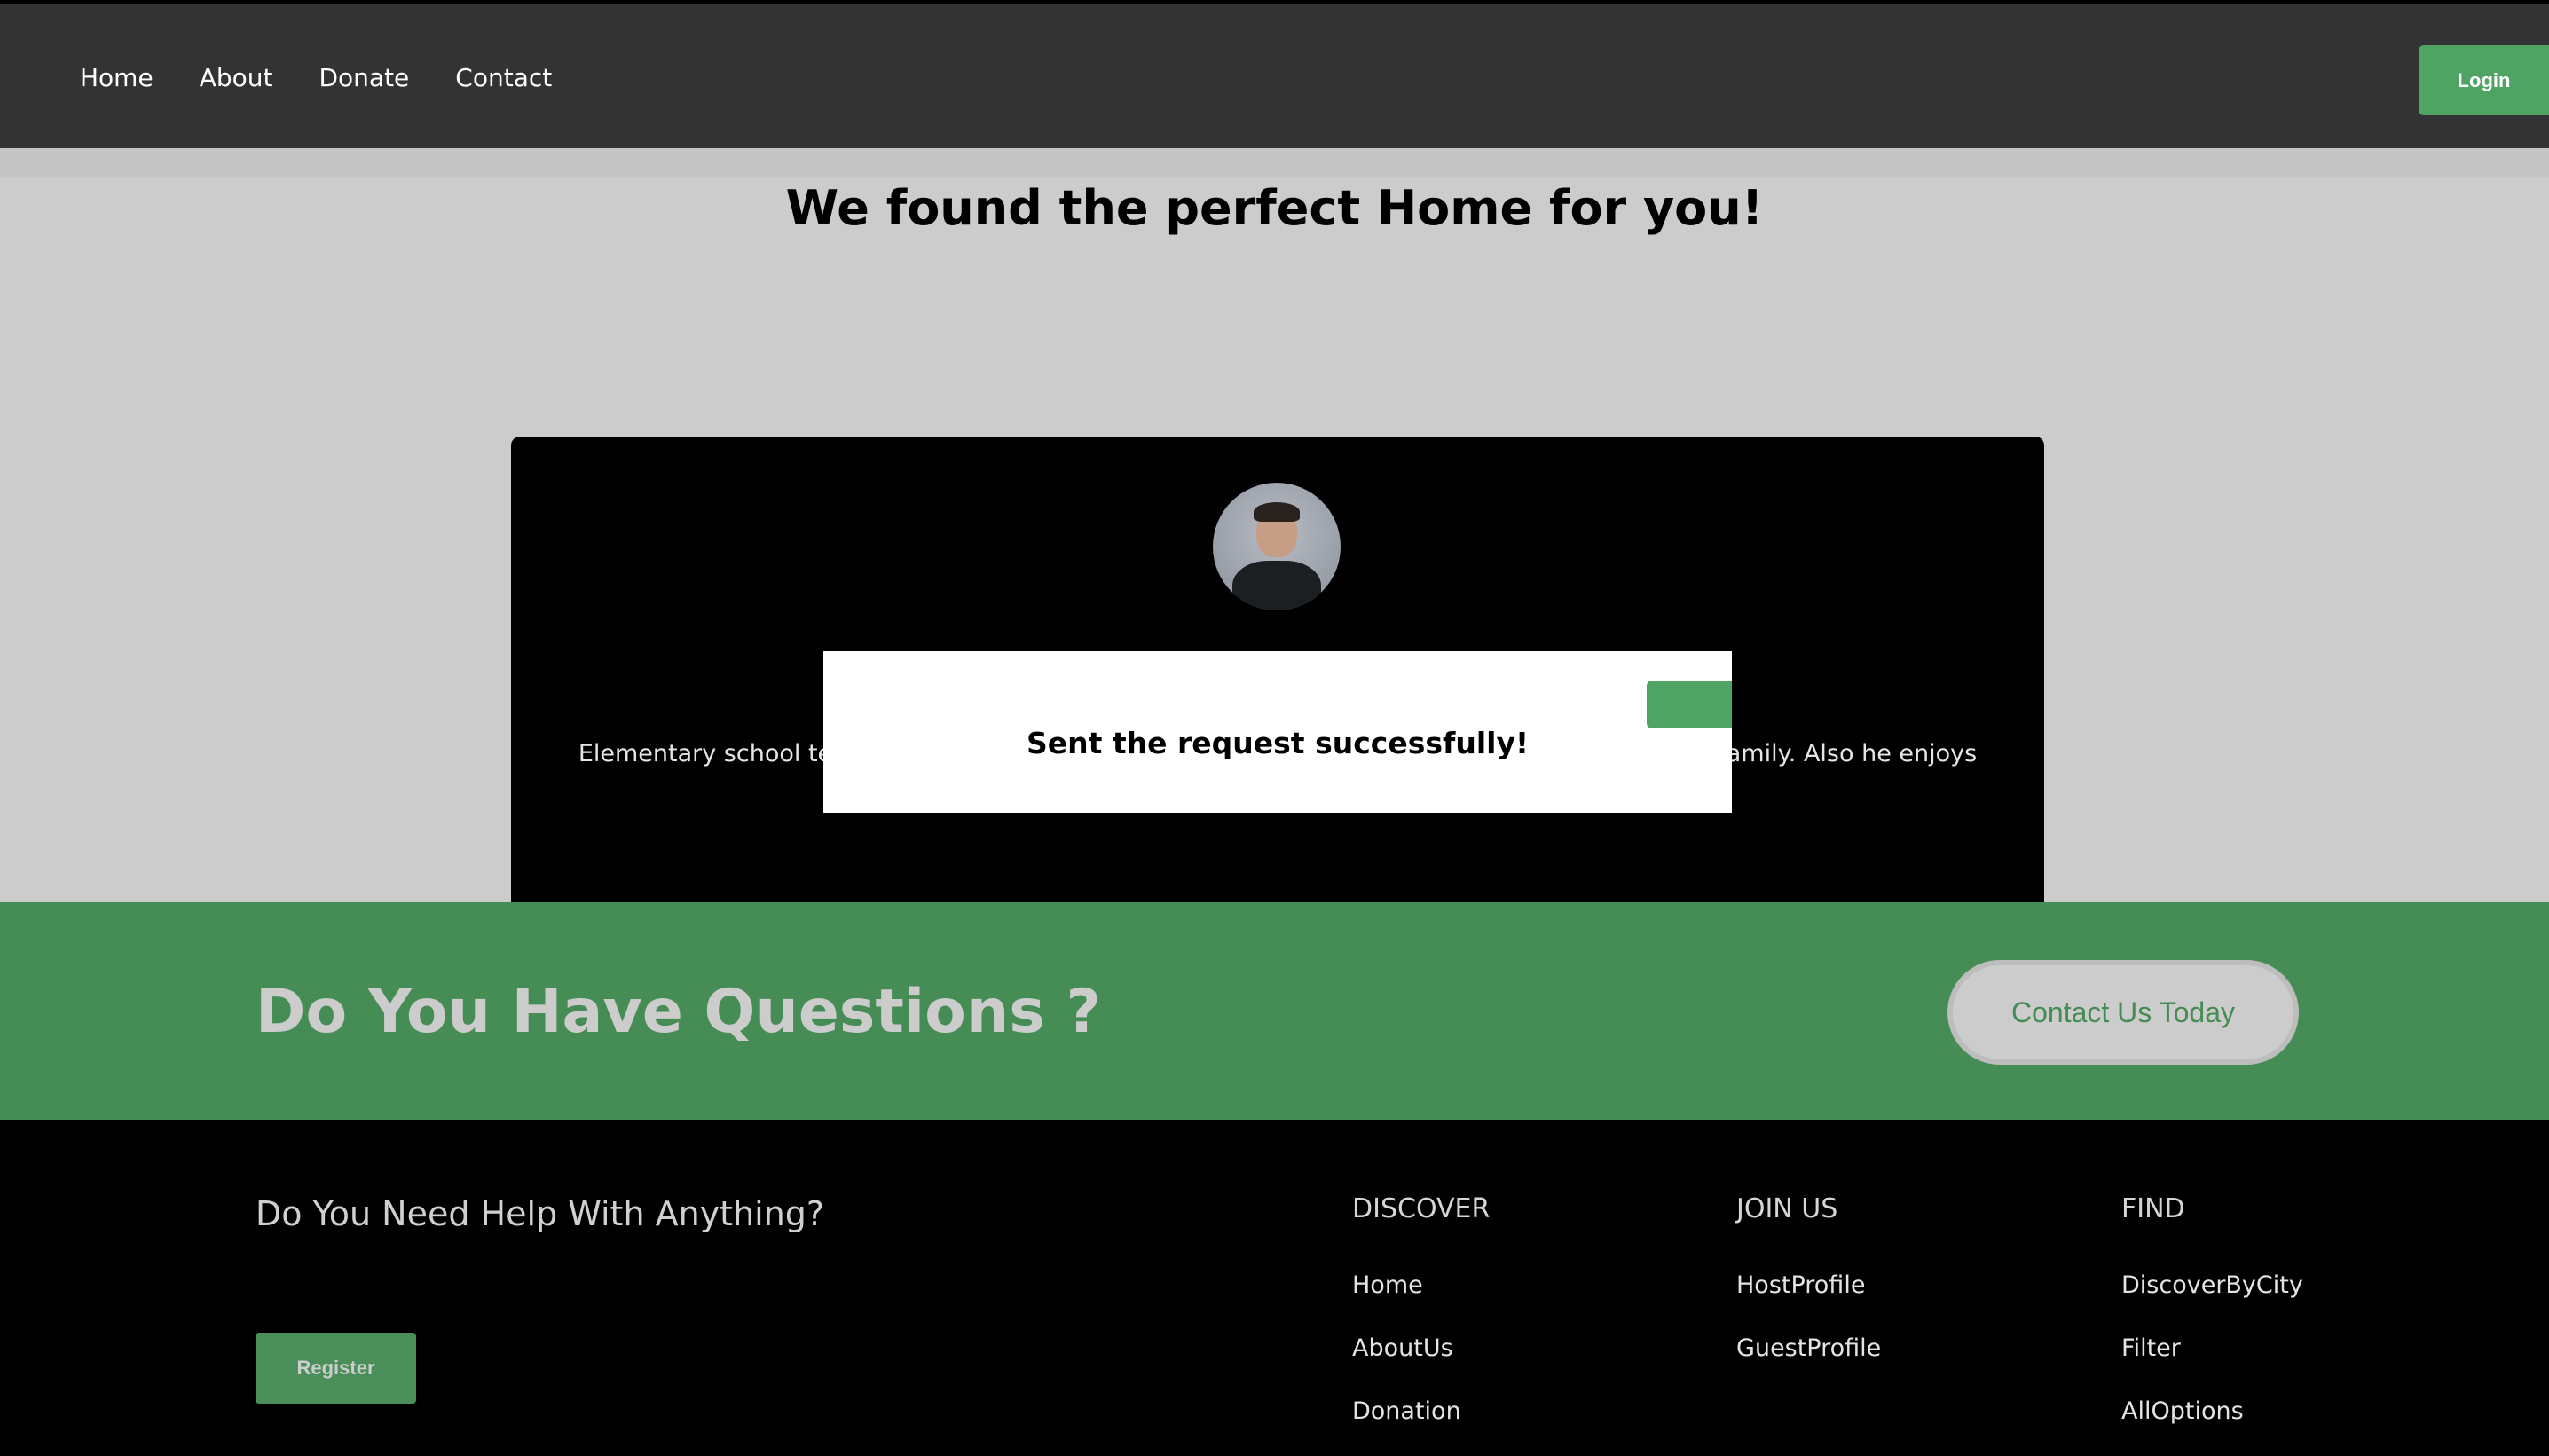 Image resolution: width=2549 pixels, height=1456 pixels. What do you see at coordinates (2123, 1012) in the screenshot?
I see `contact-us-button: Contact Us Today` at bounding box center [2123, 1012].